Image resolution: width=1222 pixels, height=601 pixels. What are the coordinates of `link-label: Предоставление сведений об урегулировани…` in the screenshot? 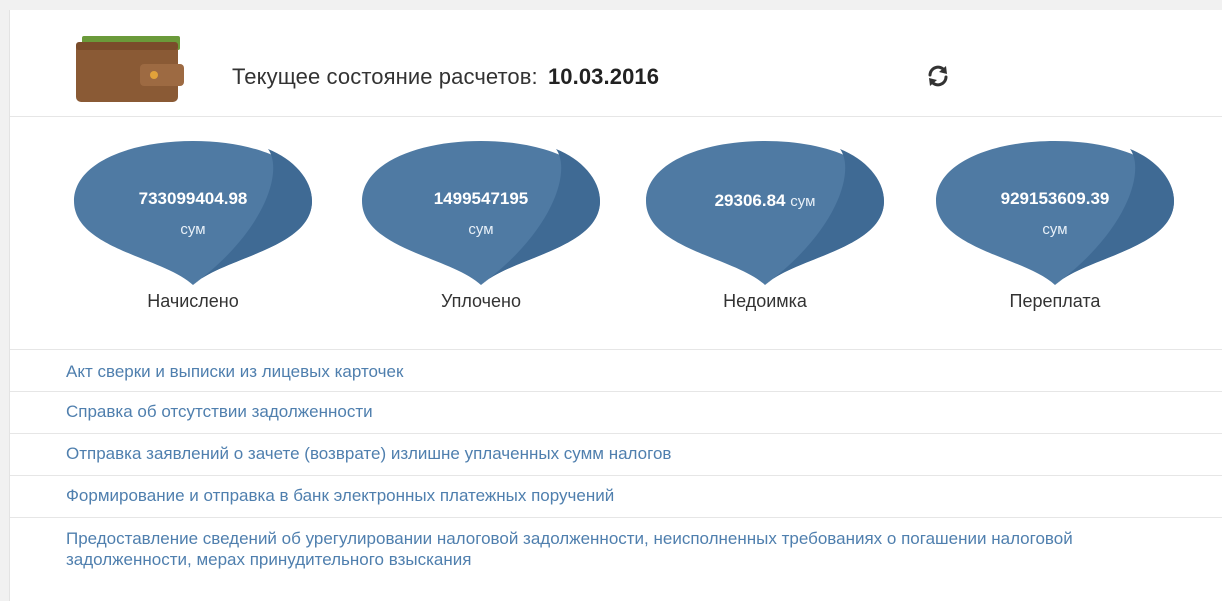 It's located at (606, 549).